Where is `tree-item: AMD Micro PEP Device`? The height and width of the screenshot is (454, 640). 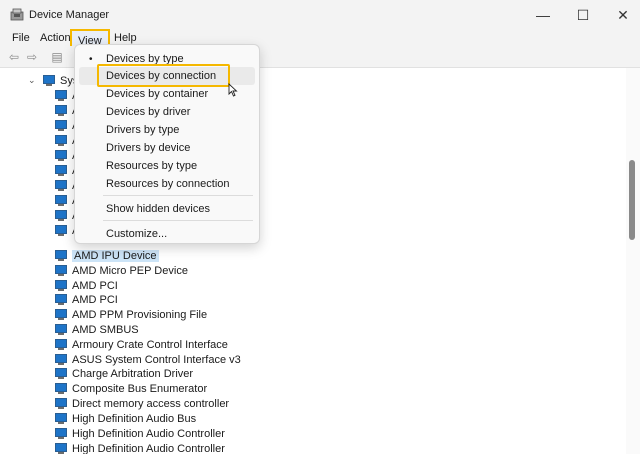 tree-item: AMD Micro PEP Device is located at coordinates (121, 270).